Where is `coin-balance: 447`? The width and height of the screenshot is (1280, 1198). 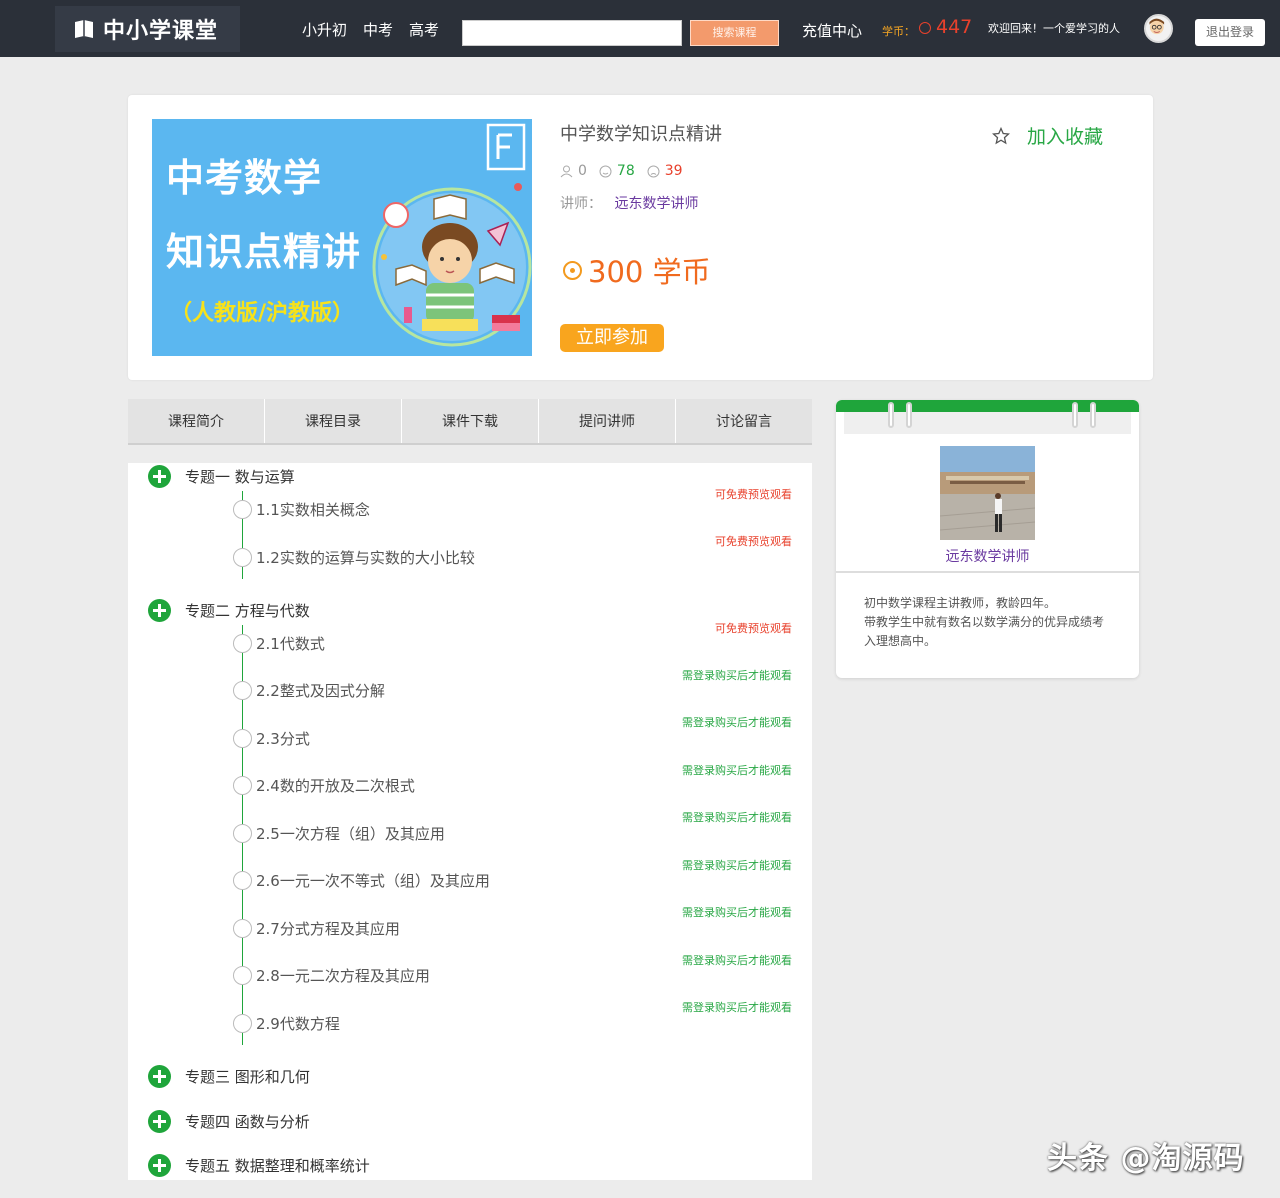
coin-balance: 447 is located at coordinates (954, 27).